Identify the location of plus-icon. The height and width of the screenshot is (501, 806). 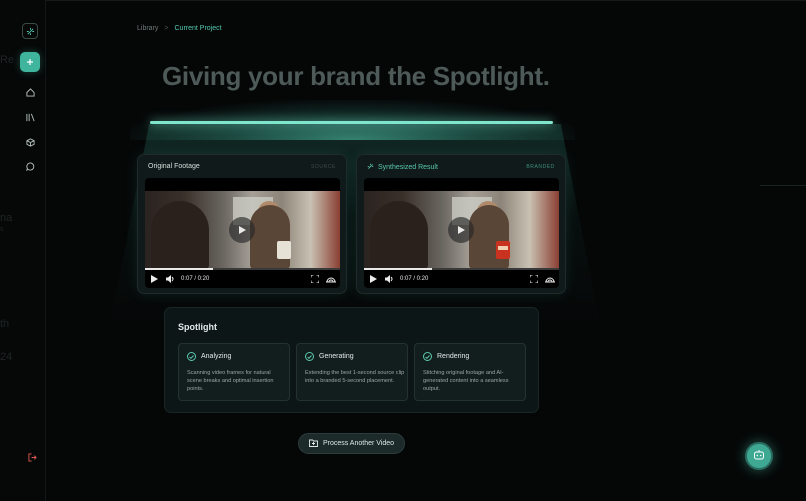
(30, 62).